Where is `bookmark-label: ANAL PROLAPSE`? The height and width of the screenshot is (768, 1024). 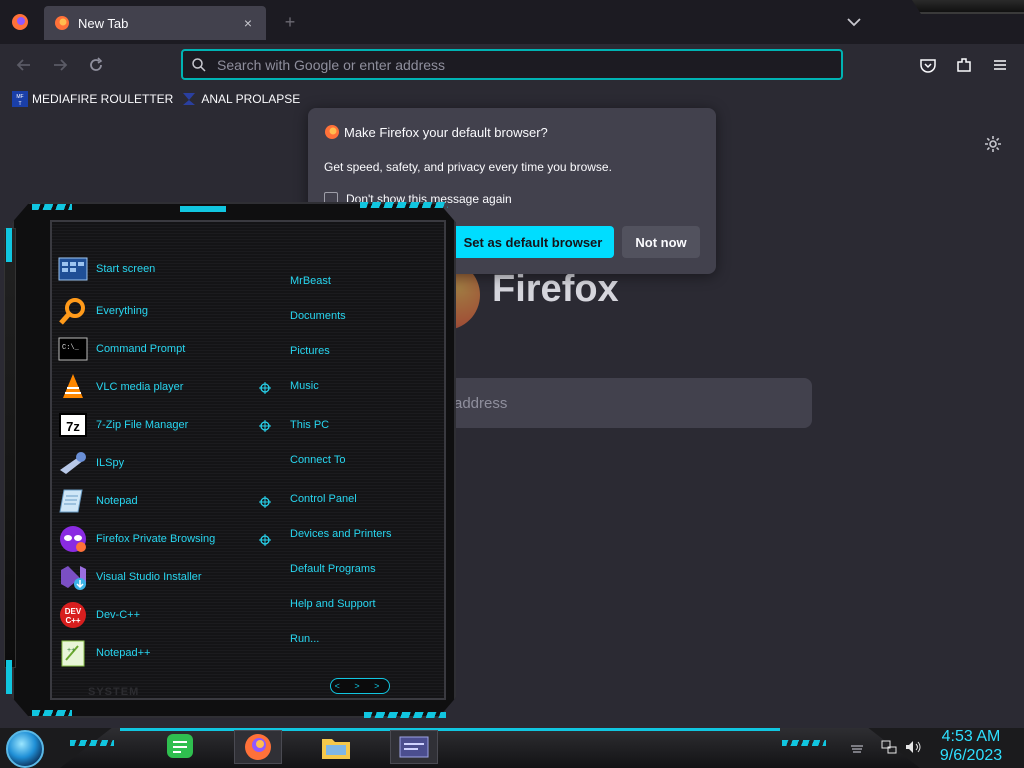 bookmark-label: ANAL PROLAPSE is located at coordinates (251, 99).